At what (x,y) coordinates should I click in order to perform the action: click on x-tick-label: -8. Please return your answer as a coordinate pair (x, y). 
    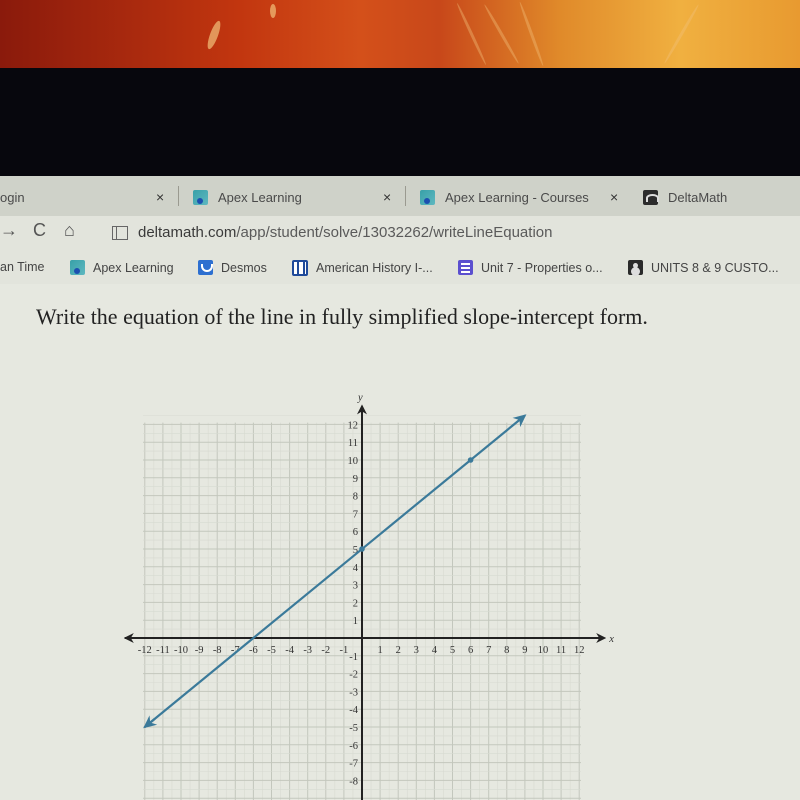
    Looking at the image, I should click on (217, 650).